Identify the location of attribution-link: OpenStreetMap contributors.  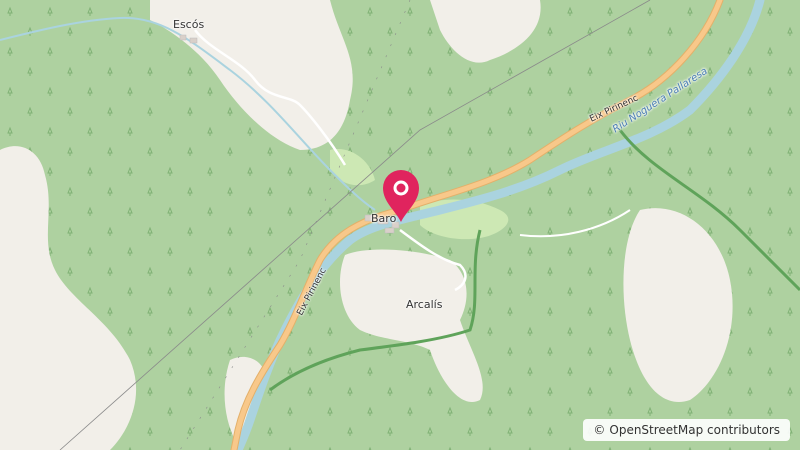
(694, 430).